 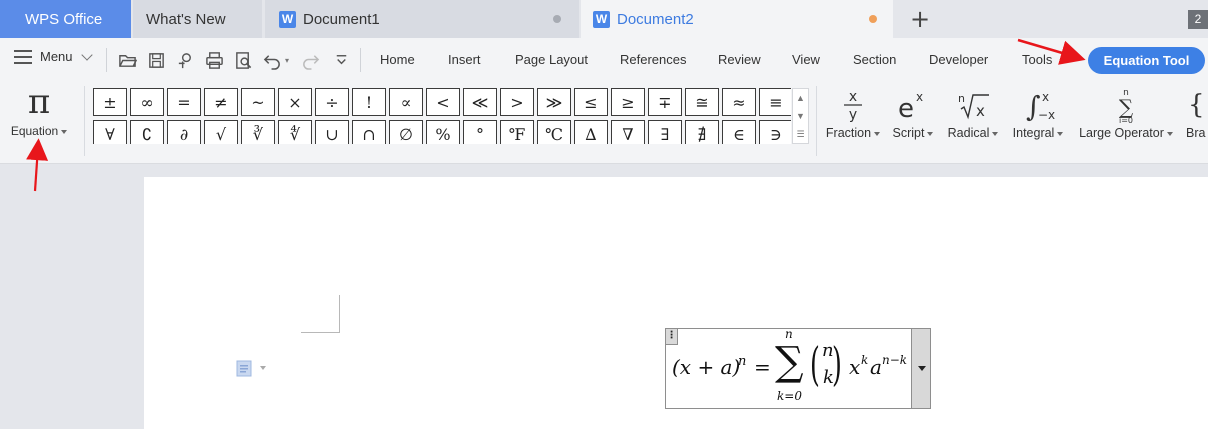 I want to click on equation-lhs: (x + a), so click(x=706, y=367).